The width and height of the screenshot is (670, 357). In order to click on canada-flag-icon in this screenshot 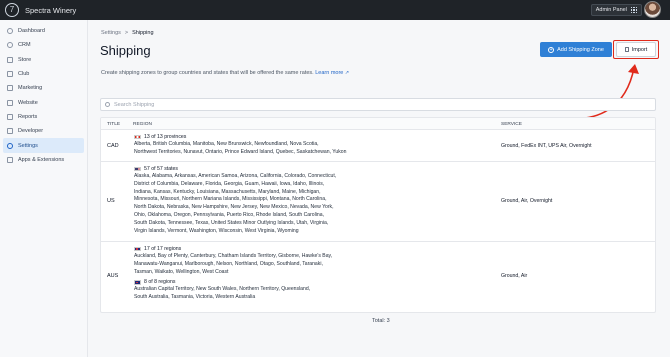, I will do `click(137, 137)`.